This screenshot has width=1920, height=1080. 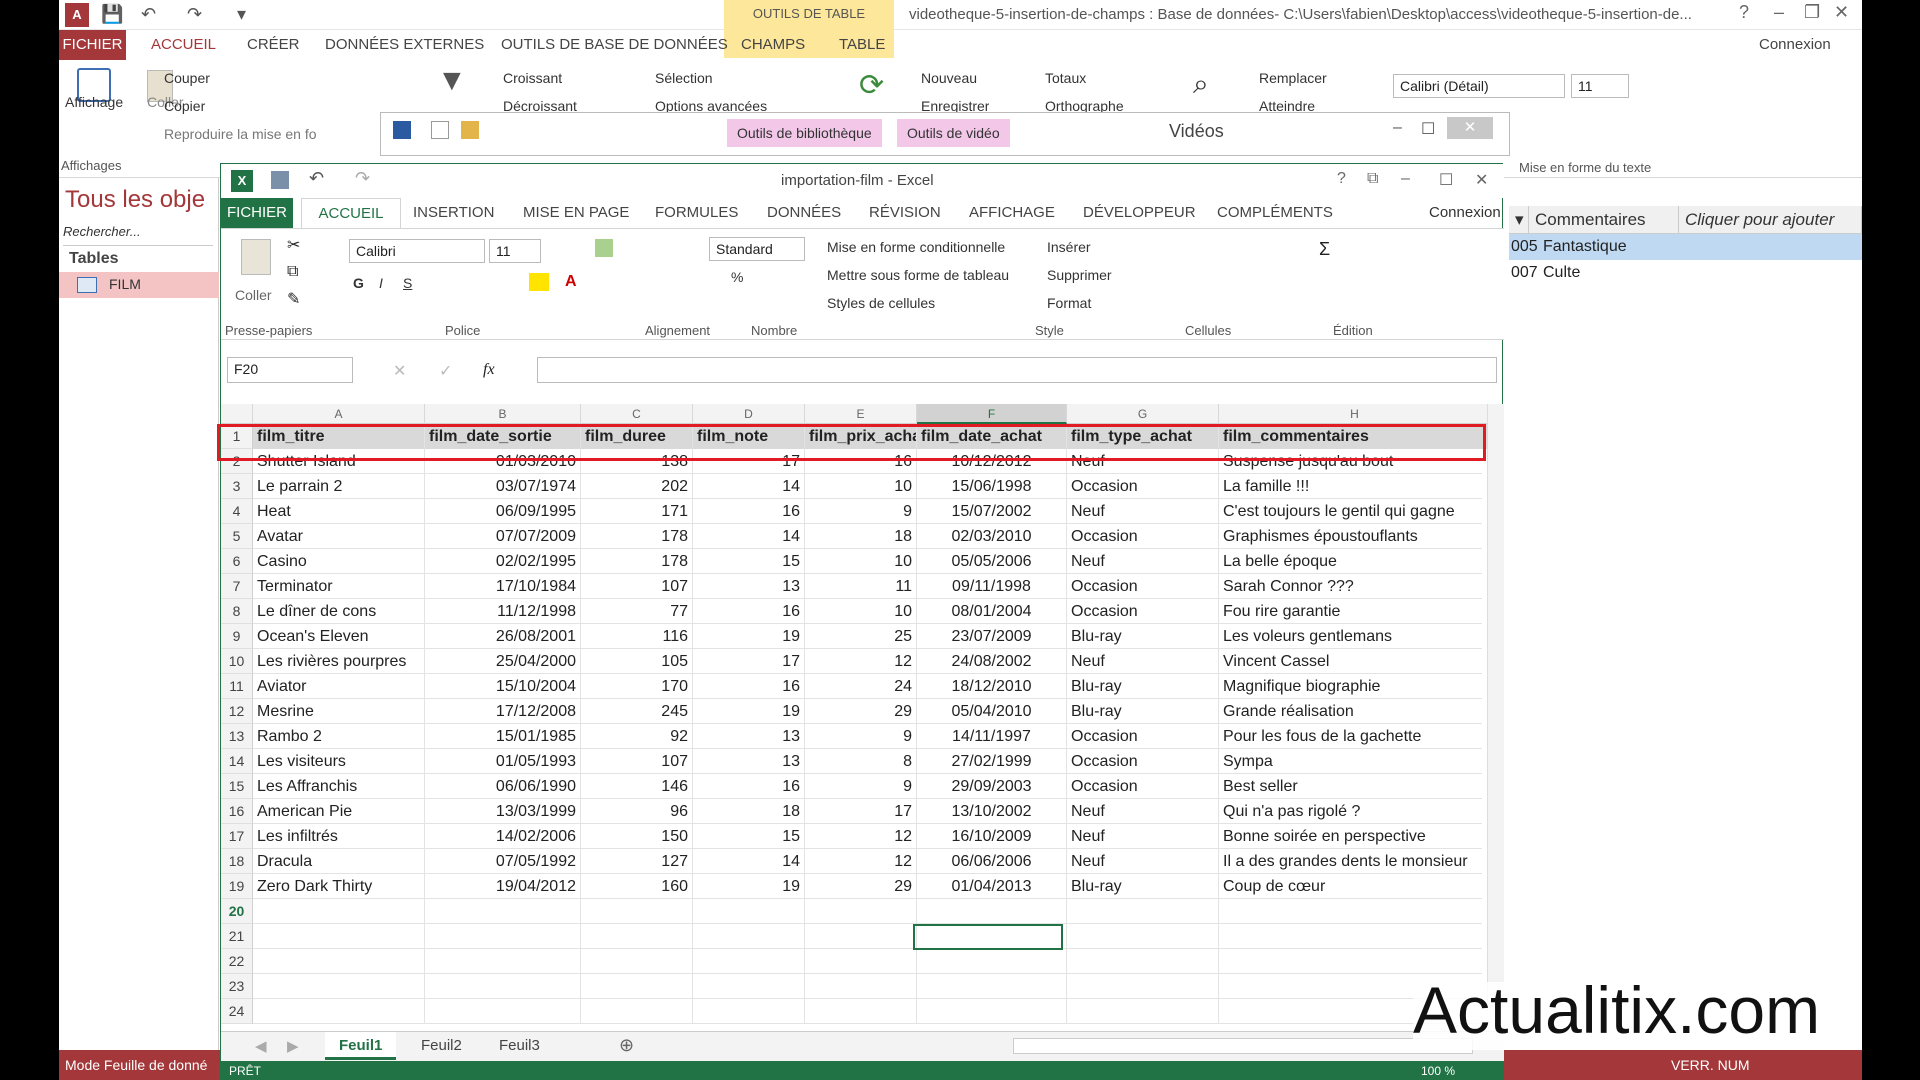 I want to click on row-header: 19, so click(x=237, y=886).